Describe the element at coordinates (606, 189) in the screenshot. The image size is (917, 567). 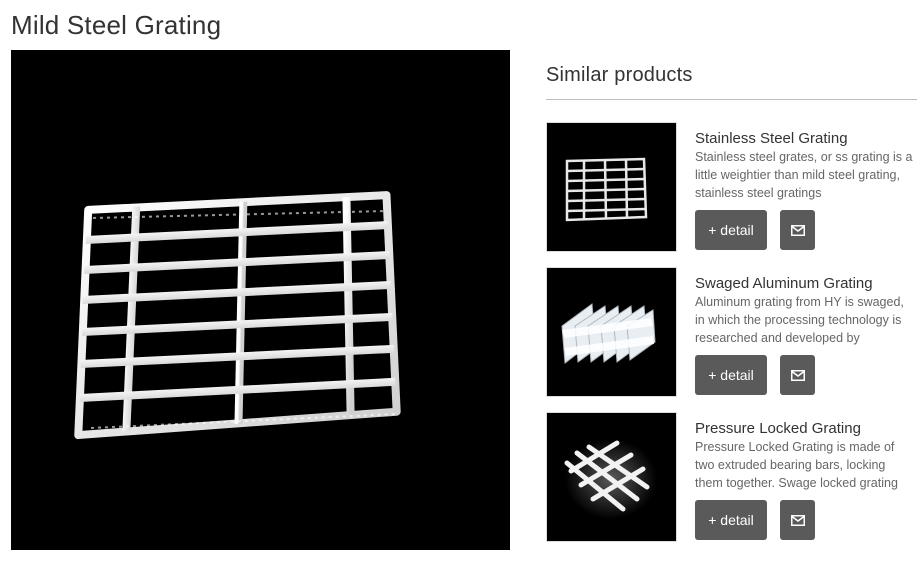
I see `stainless-grating-image` at that location.